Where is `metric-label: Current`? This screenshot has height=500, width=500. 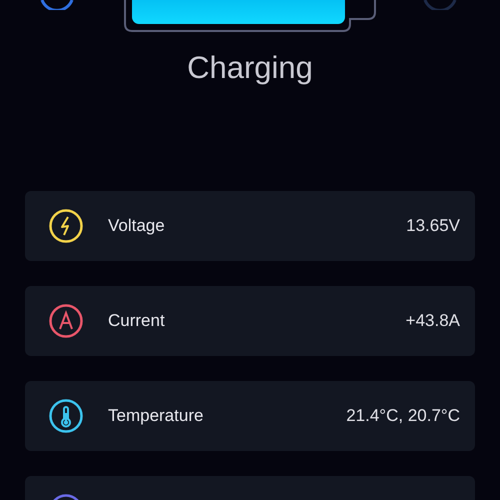 metric-label: Current is located at coordinates (136, 321).